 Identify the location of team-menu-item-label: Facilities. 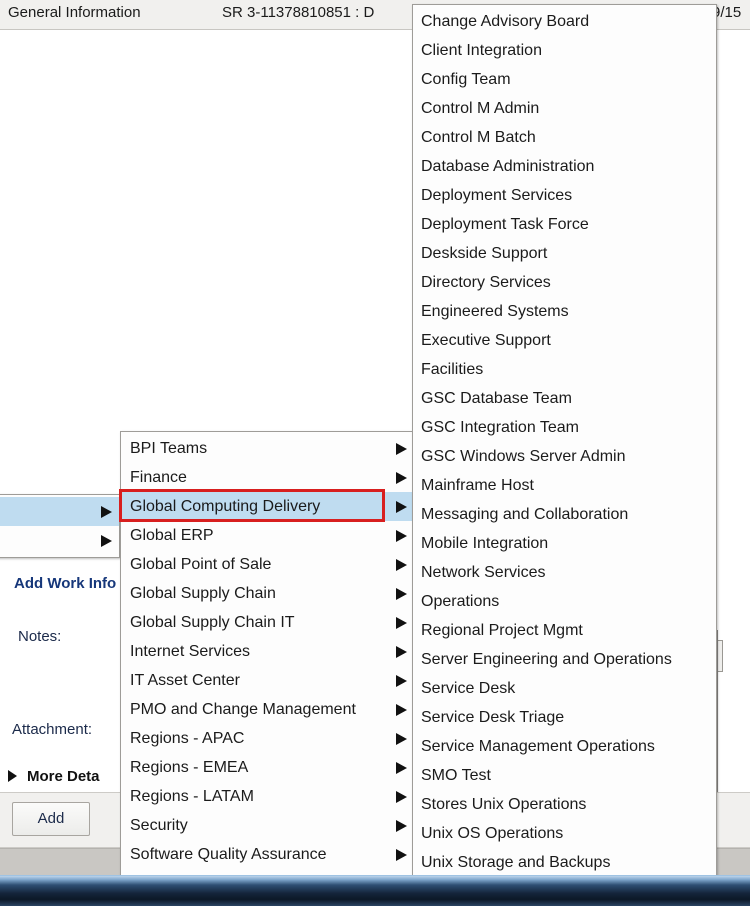
(452, 369).